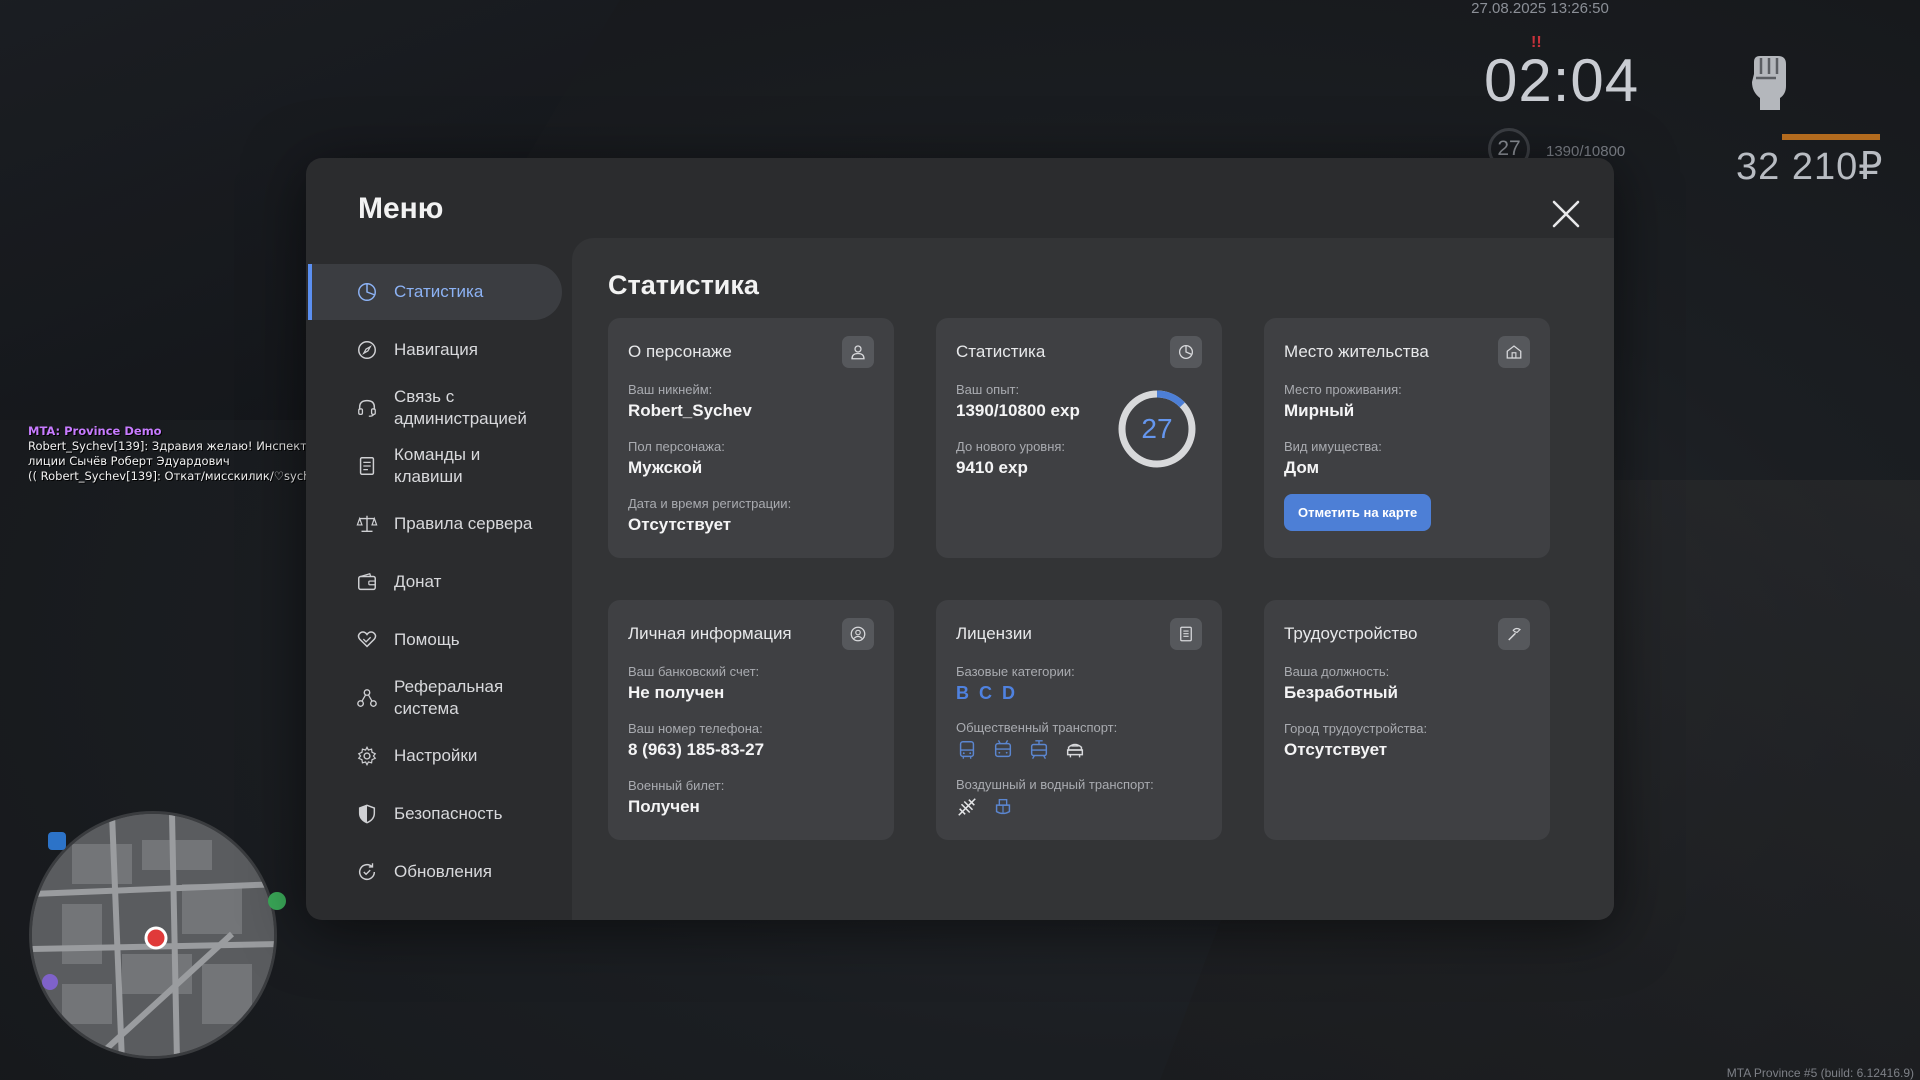 This screenshot has width=1920, height=1080. Describe the element at coordinates (57, 841) in the screenshot. I see `bus-stop-icon` at that location.